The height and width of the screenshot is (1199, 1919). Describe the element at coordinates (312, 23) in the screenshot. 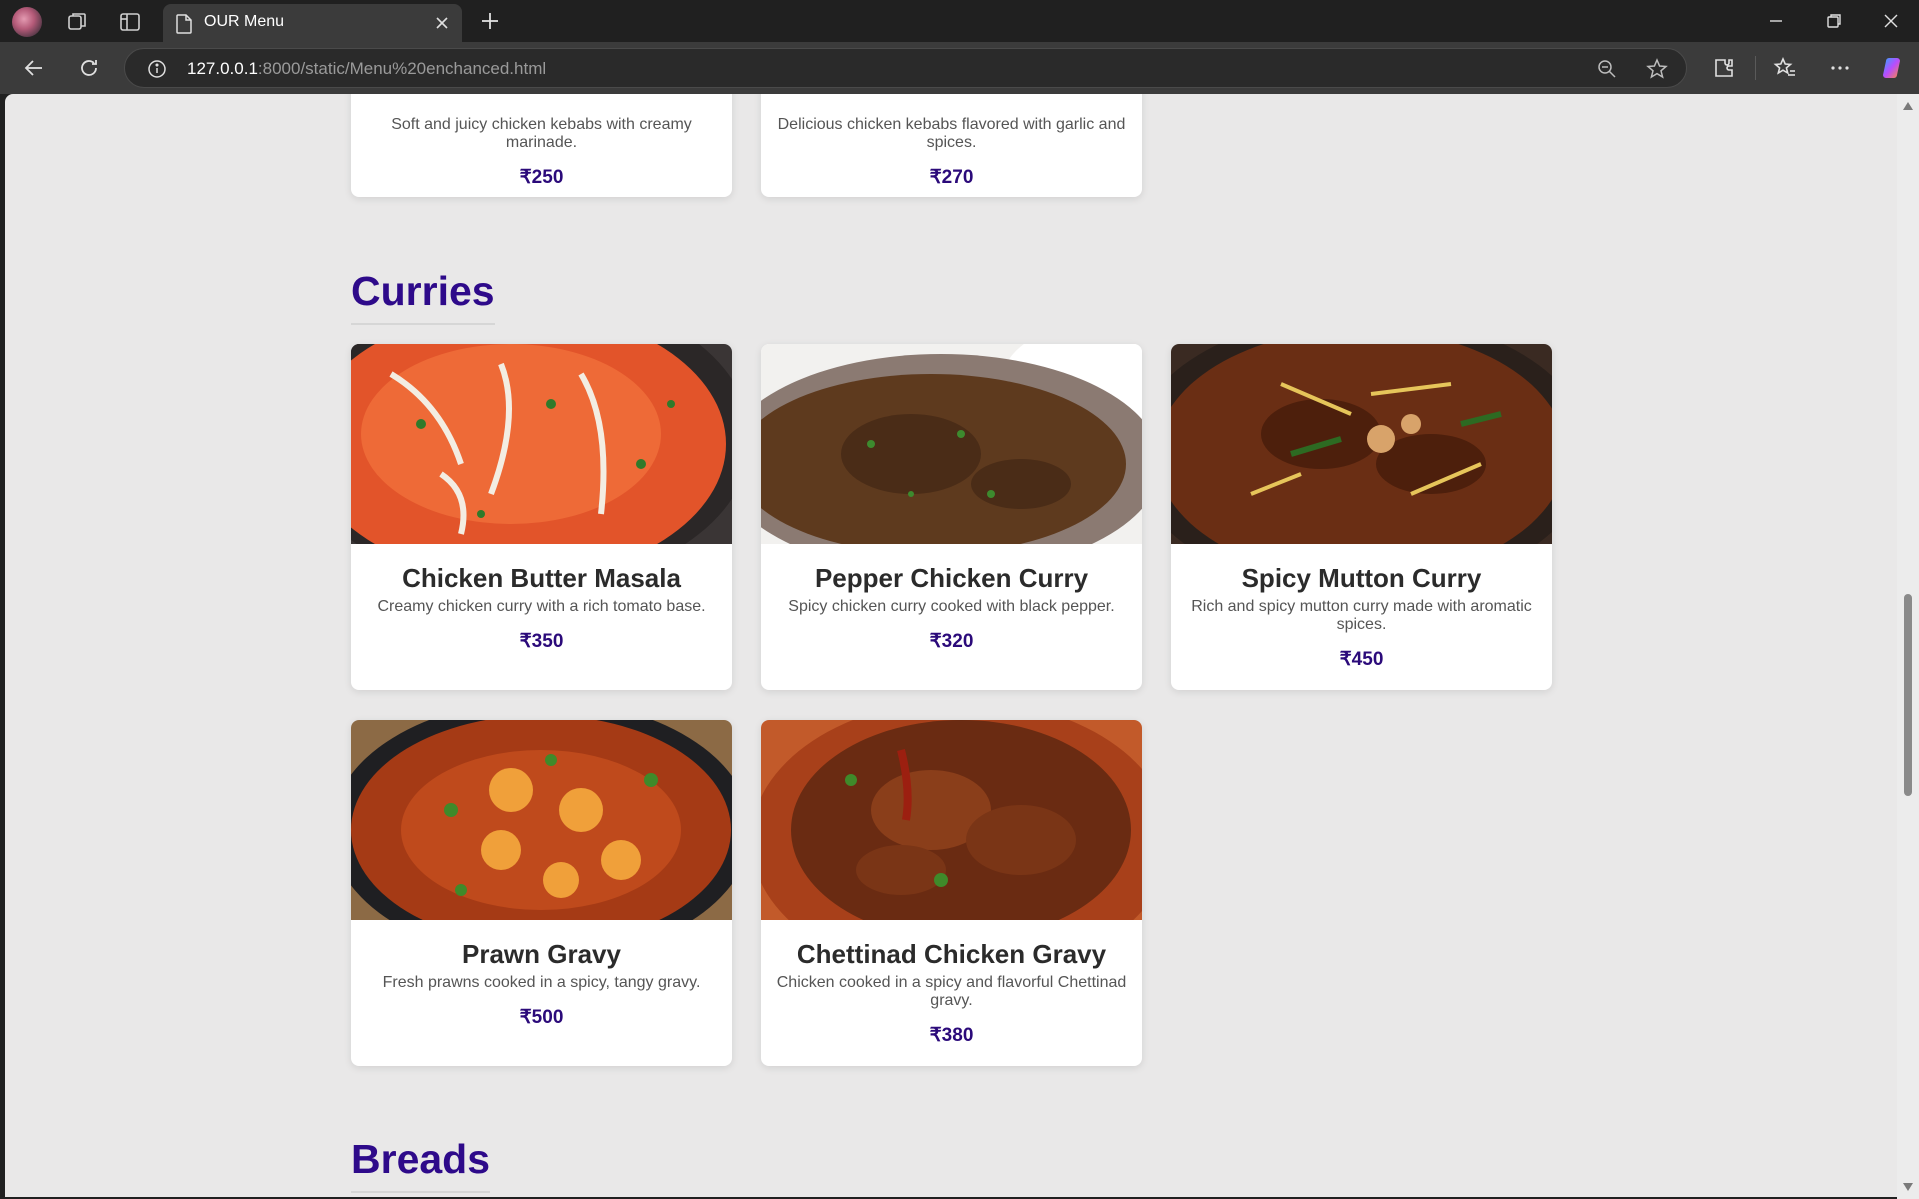

I see `tab-active: OUR Menu` at that location.